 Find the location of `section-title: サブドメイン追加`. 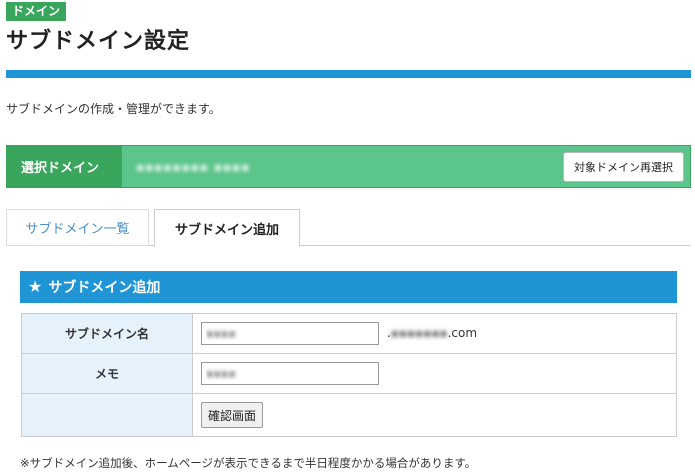

section-title: サブドメイン追加 is located at coordinates (104, 288).